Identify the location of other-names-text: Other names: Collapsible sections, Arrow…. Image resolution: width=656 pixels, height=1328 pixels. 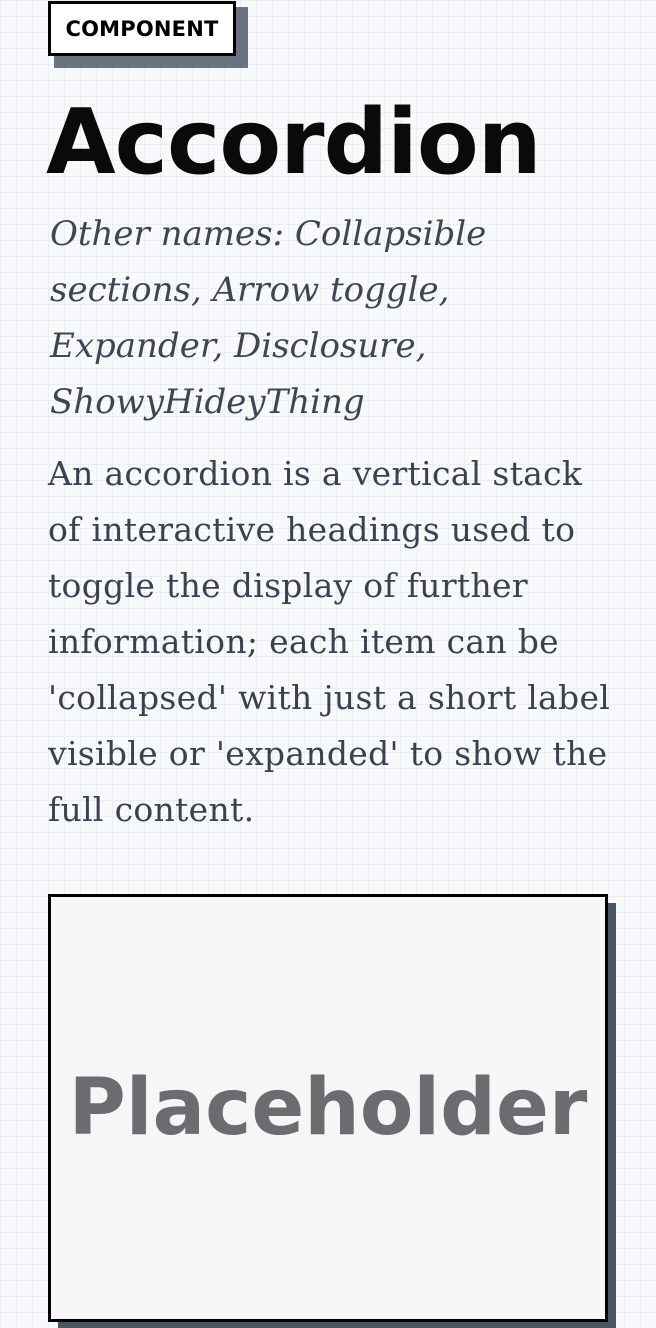
(268, 318).